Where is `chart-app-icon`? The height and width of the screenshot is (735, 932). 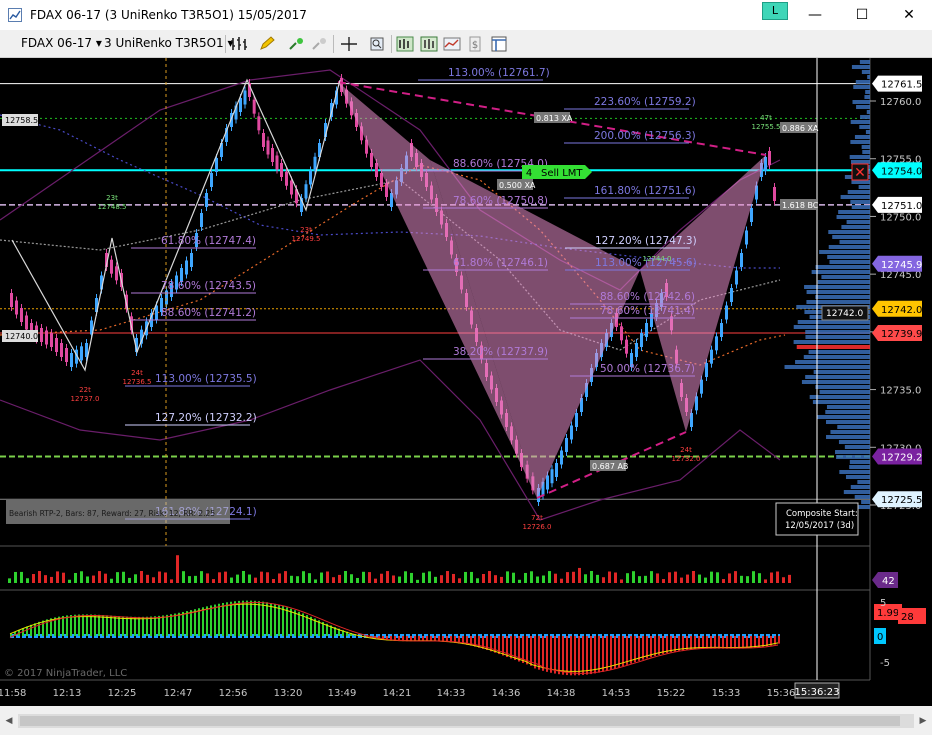
chart-app-icon is located at coordinates (15, 15).